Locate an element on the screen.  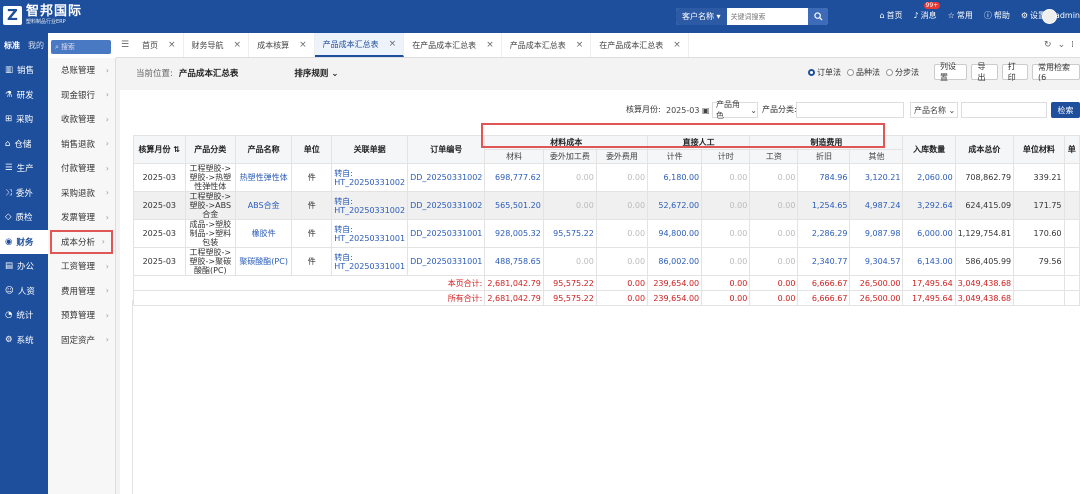
menu-item: 固定资产 › is located at coordinates (81, 340).